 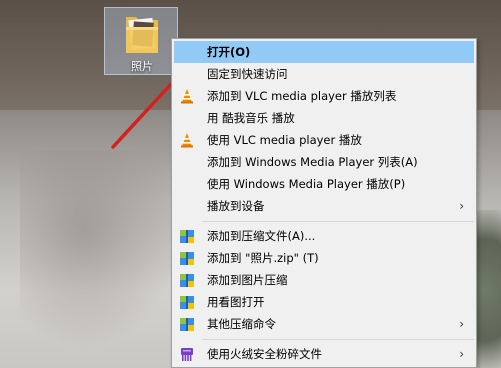 I want to click on menu-item-label: 使用 VLC media player 播放, so click(x=284, y=140).